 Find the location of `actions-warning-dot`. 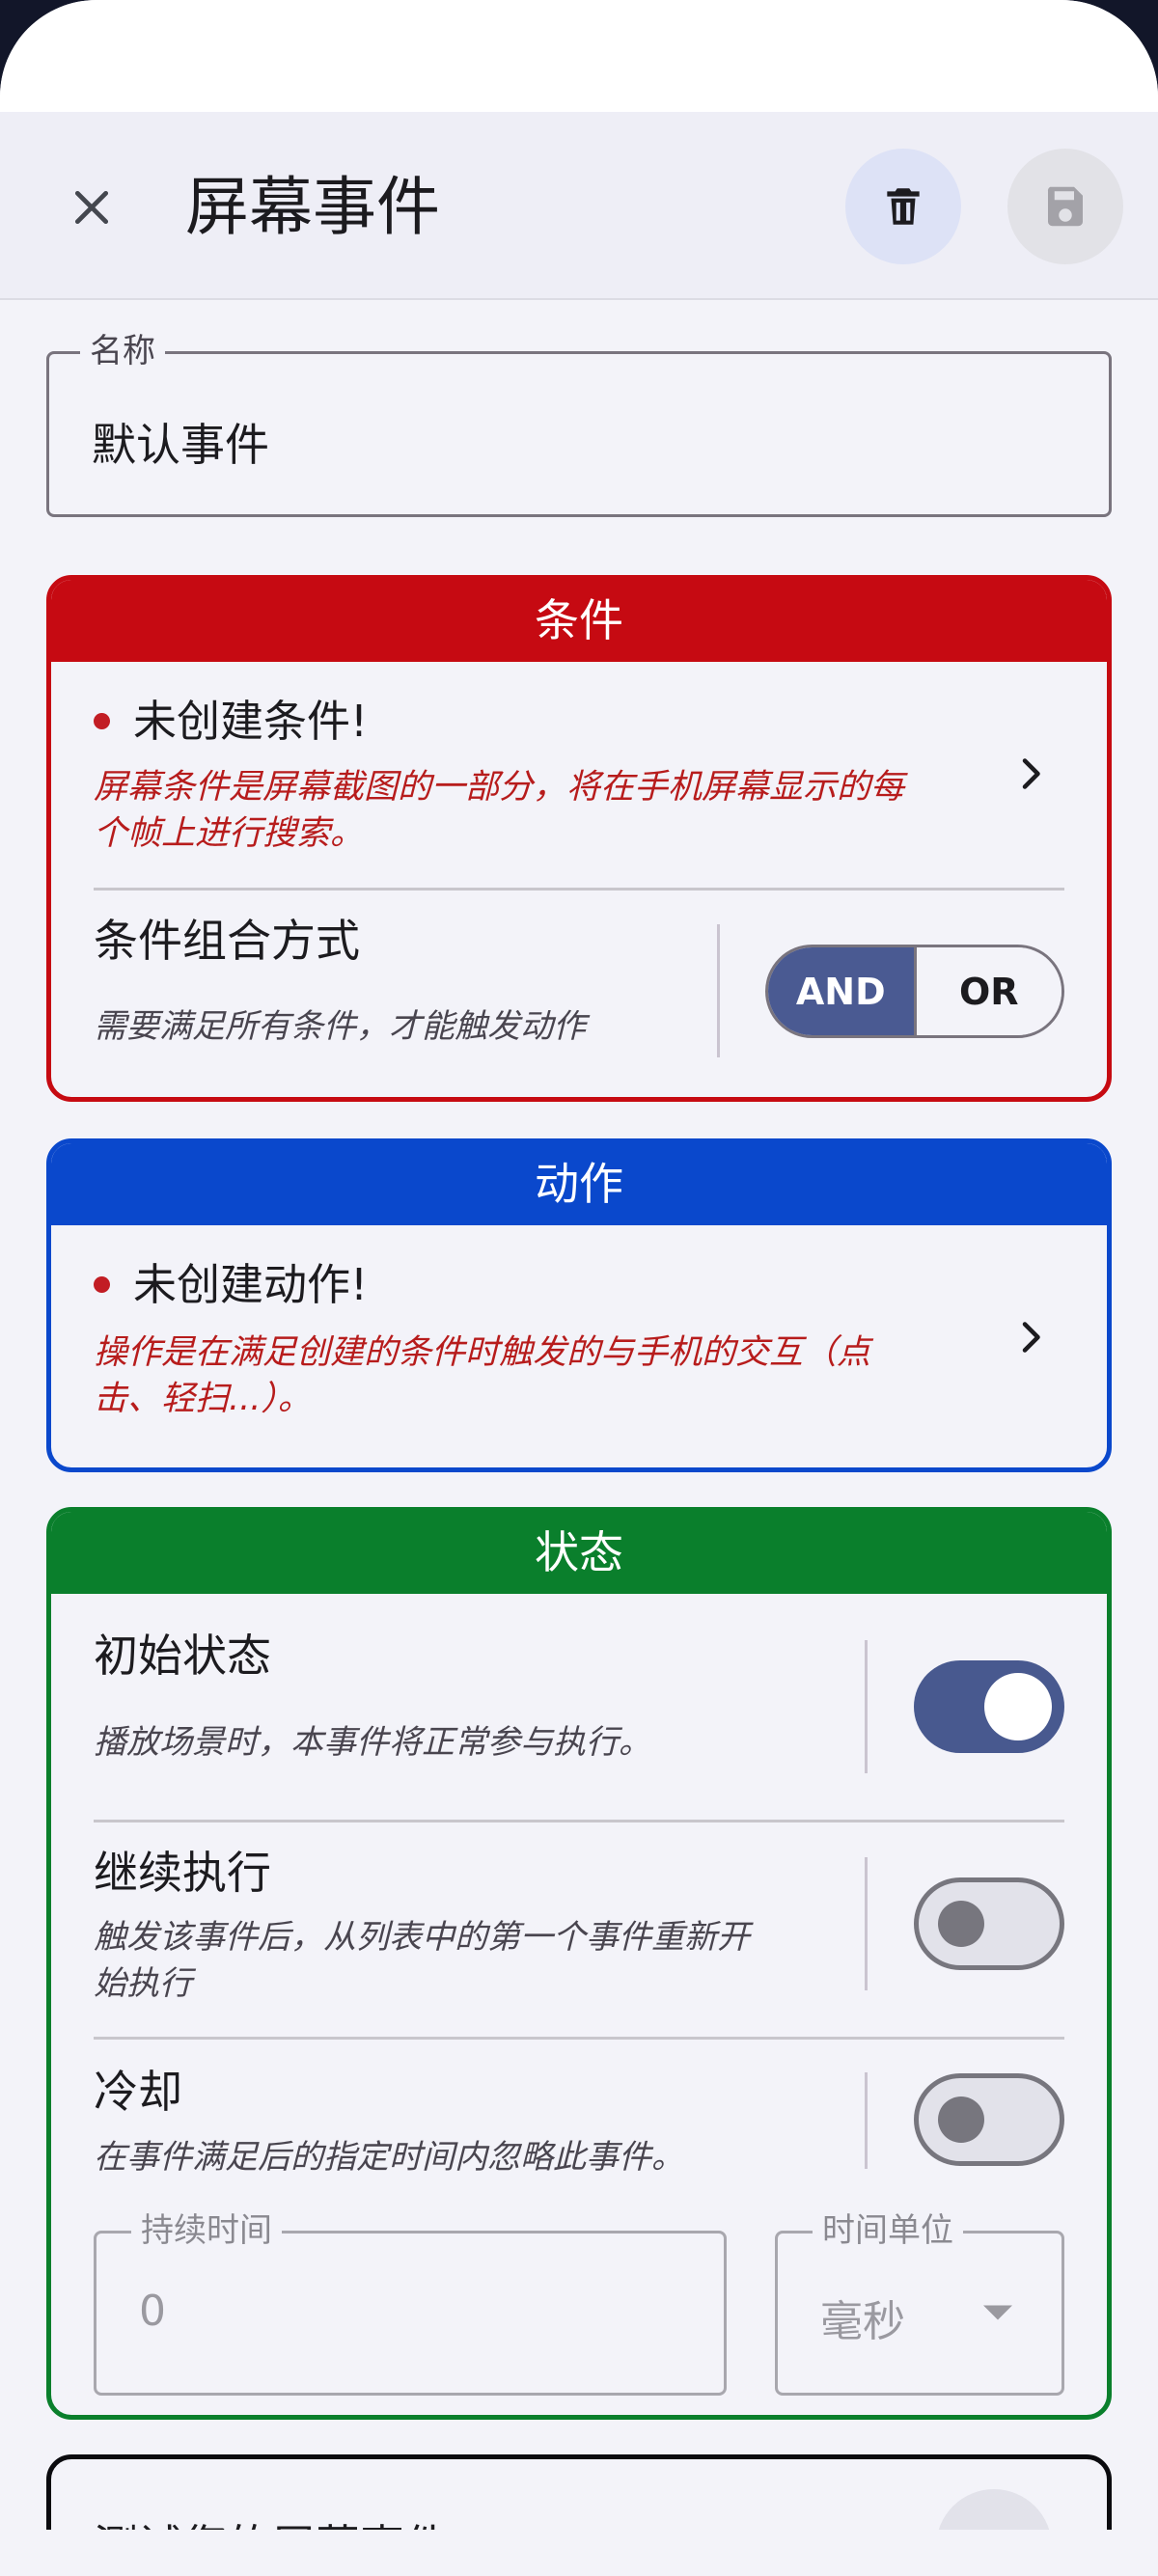

actions-warning-dot is located at coordinates (102, 1284).